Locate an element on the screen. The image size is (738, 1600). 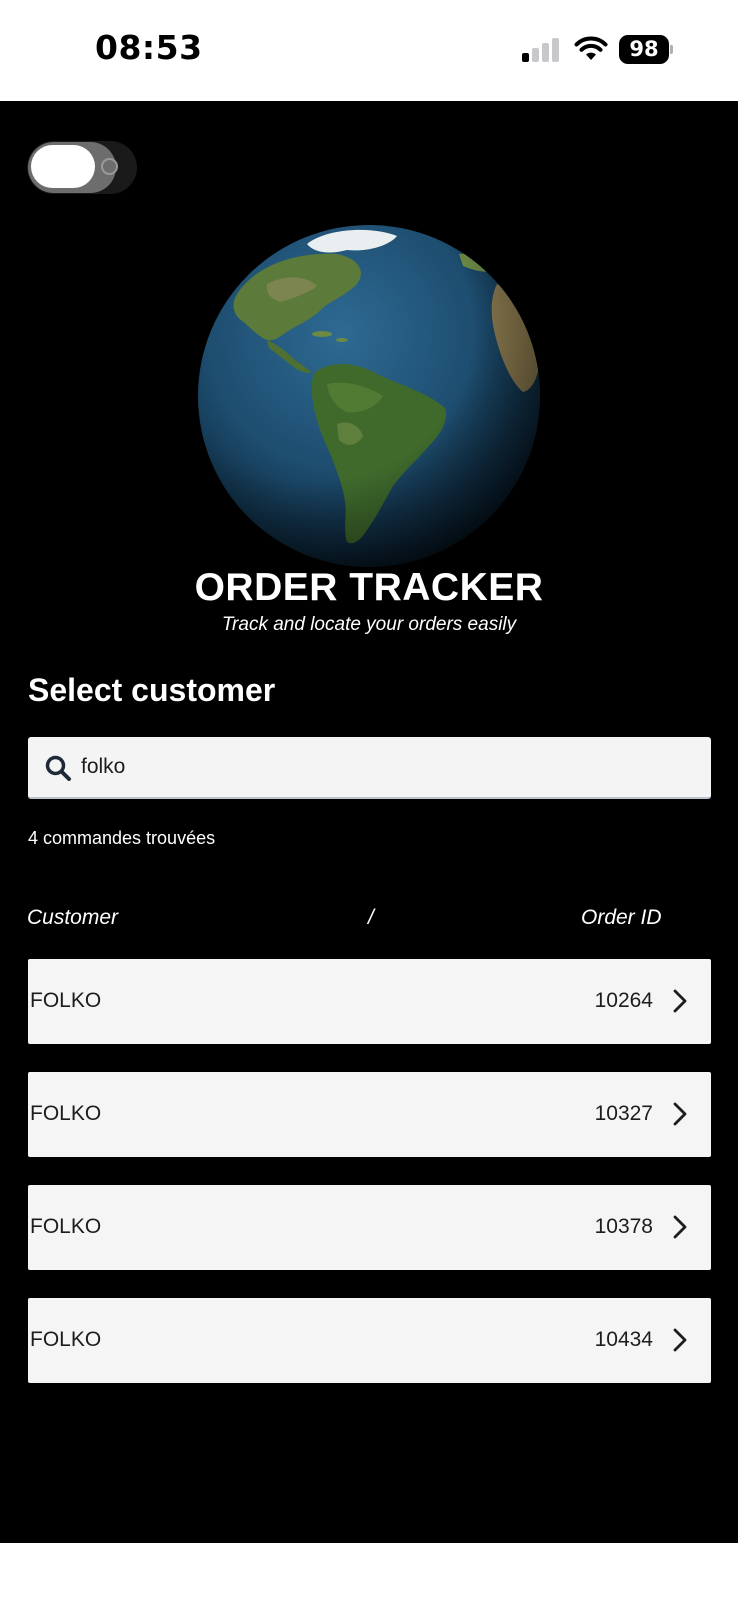
order-id: 10264 is located at coordinates (623, 1000).